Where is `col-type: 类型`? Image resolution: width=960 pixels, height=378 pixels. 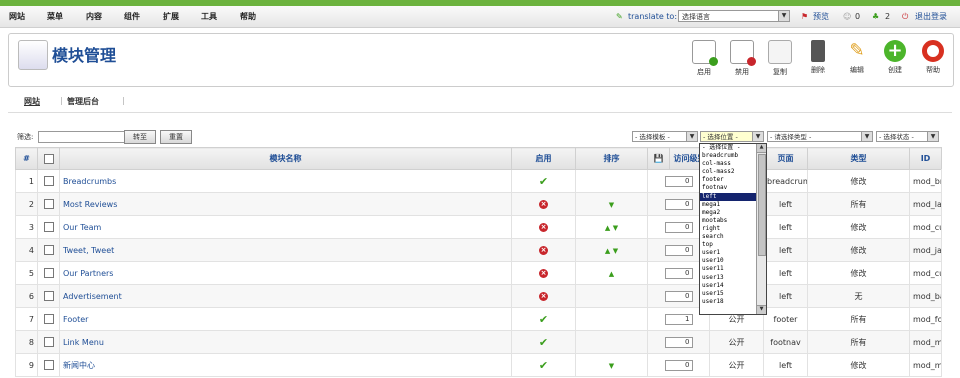 col-type: 类型 is located at coordinates (858, 158).